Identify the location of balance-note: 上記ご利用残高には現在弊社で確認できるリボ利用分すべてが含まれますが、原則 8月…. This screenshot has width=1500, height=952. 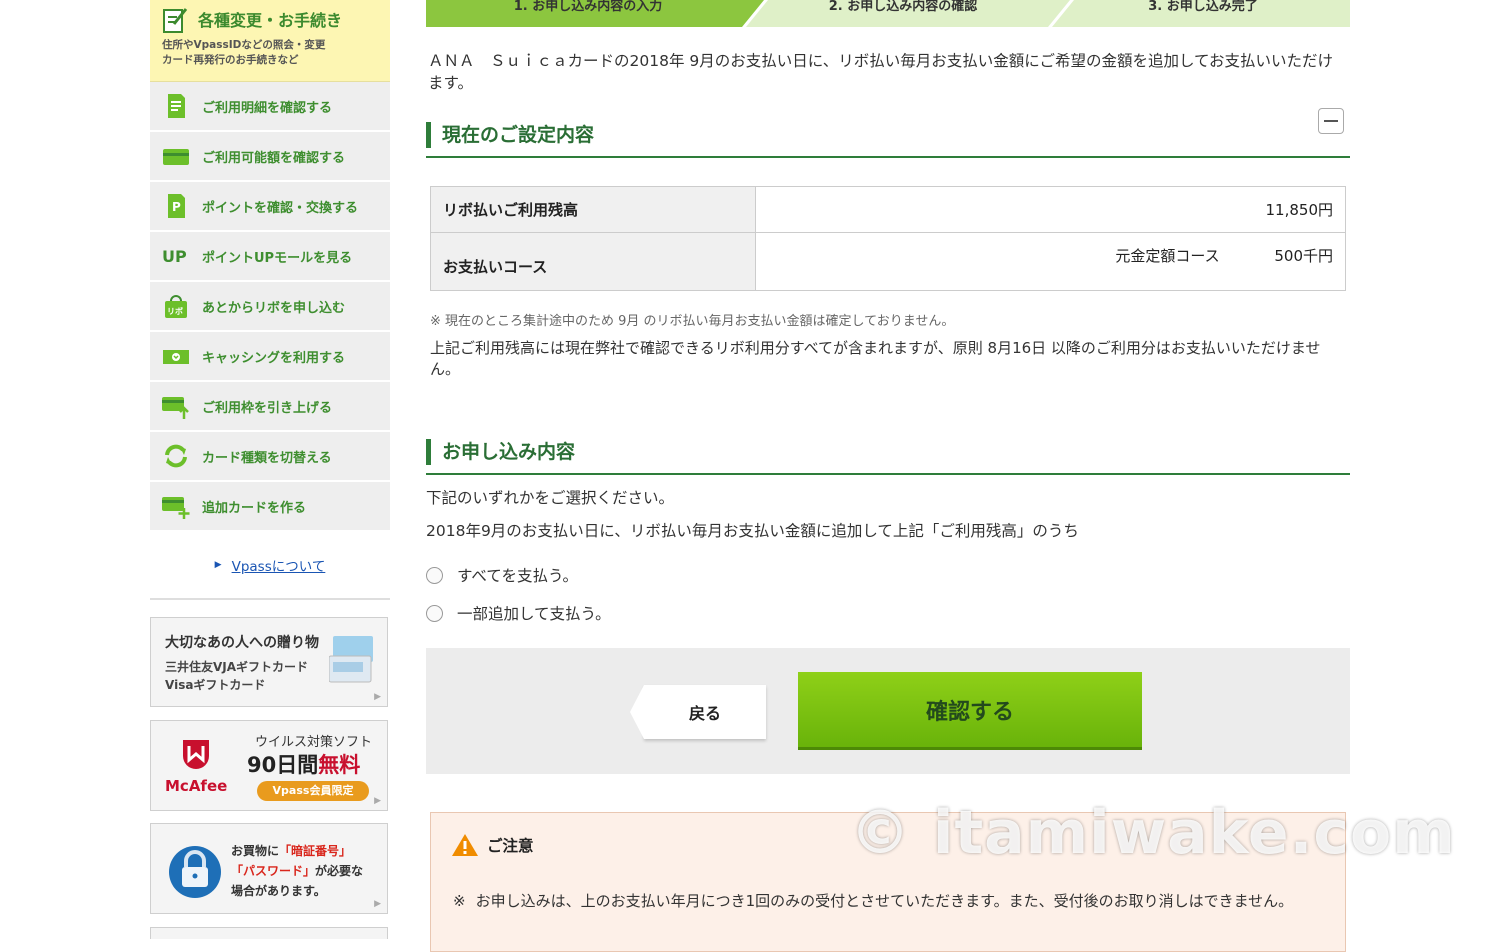
(875, 358).